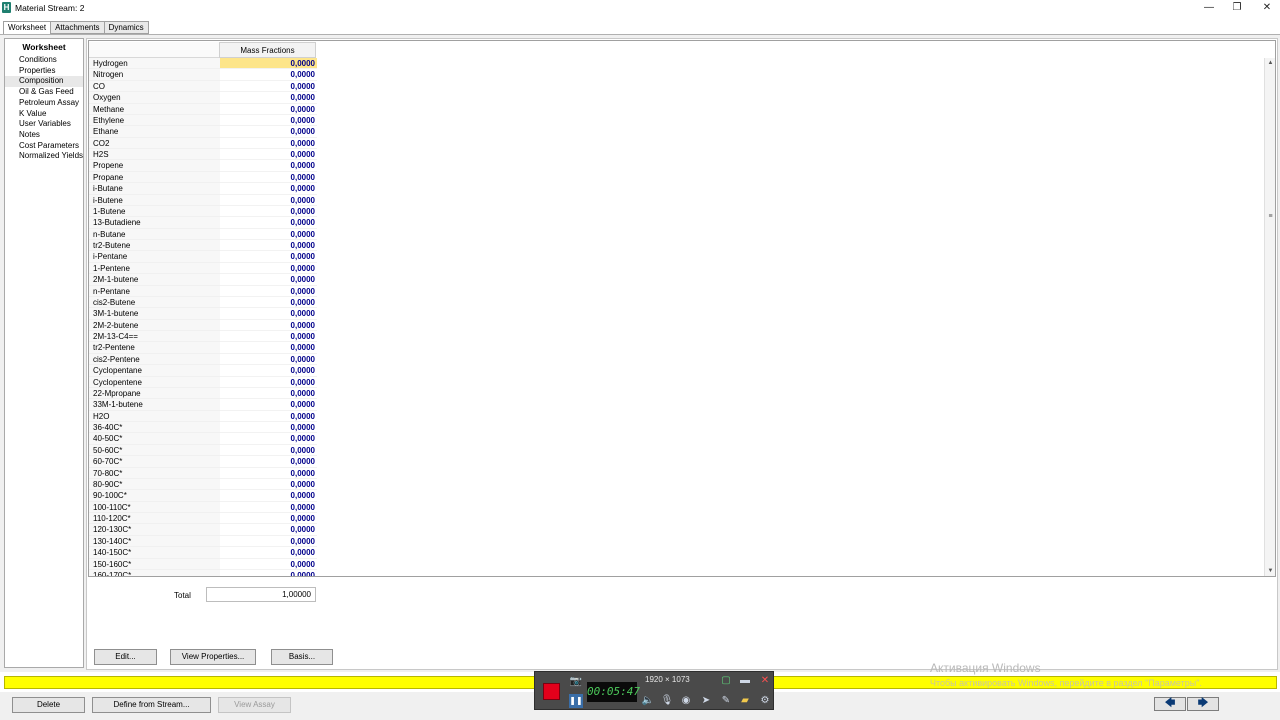 This screenshot has width=1280, height=720. I want to click on next-arrow-icon: 🡆, so click(1203, 704).